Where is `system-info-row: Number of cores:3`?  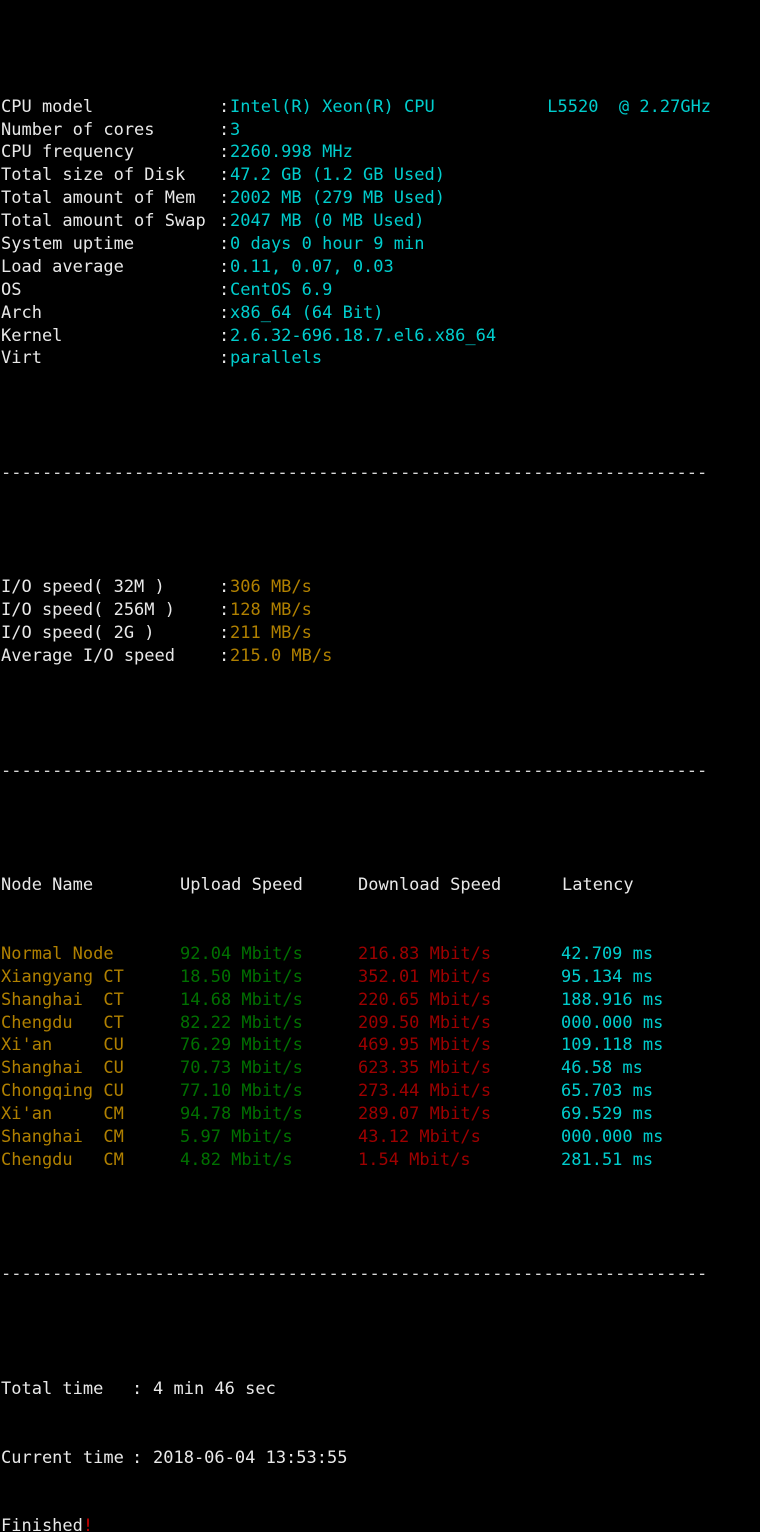 system-info-row: Number of cores:3 is located at coordinates (380, 130).